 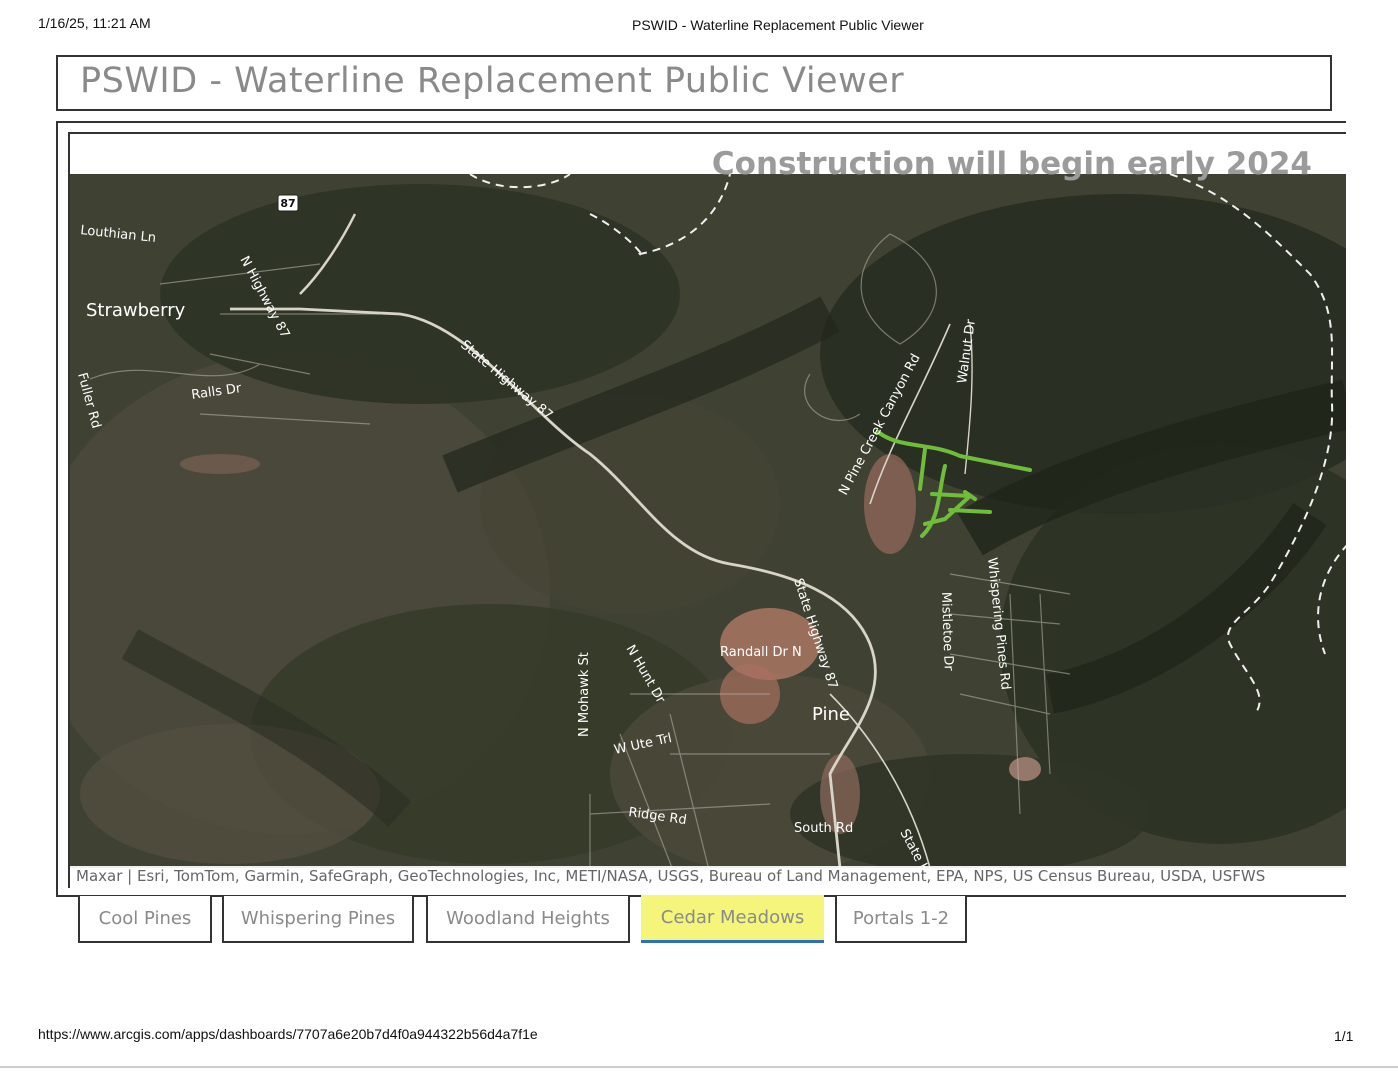 What do you see at coordinates (136, 310) in the screenshot?
I see `place-label-strawberry: Strawberry` at bounding box center [136, 310].